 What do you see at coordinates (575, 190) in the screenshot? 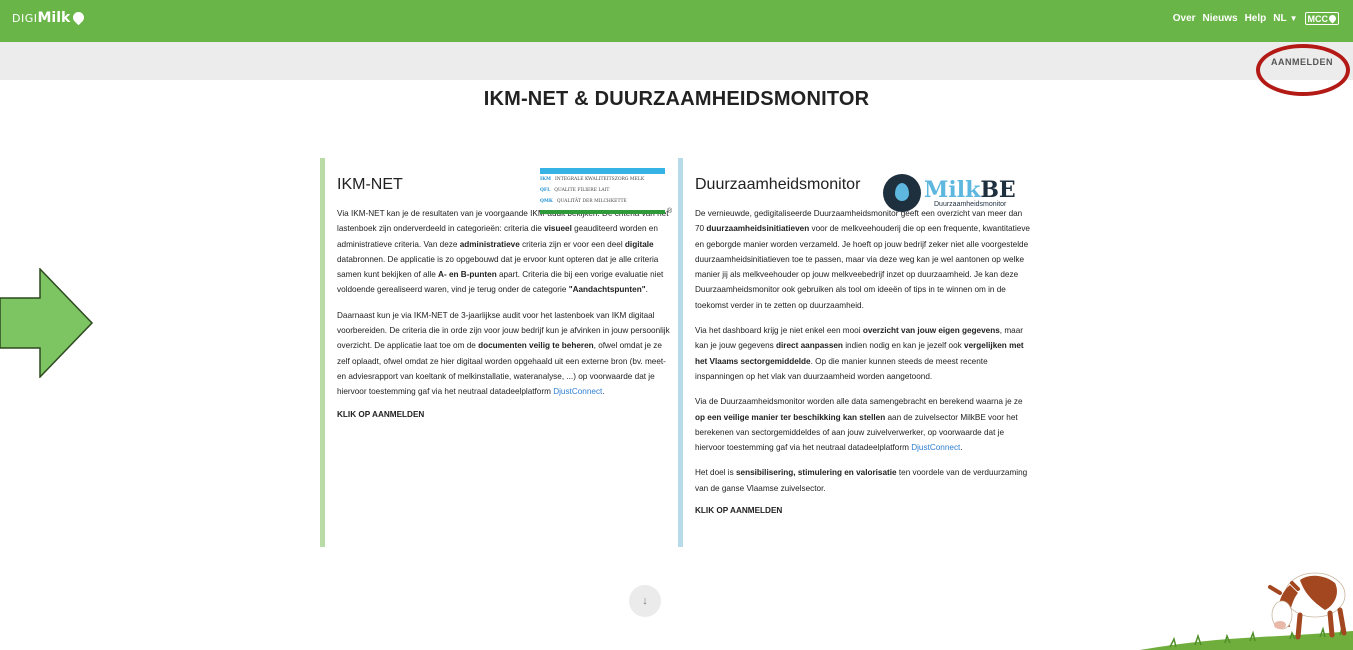
I see `logo-row-qfl: QFL QUALITE FILIERE LAIT` at bounding box center [575, 190].